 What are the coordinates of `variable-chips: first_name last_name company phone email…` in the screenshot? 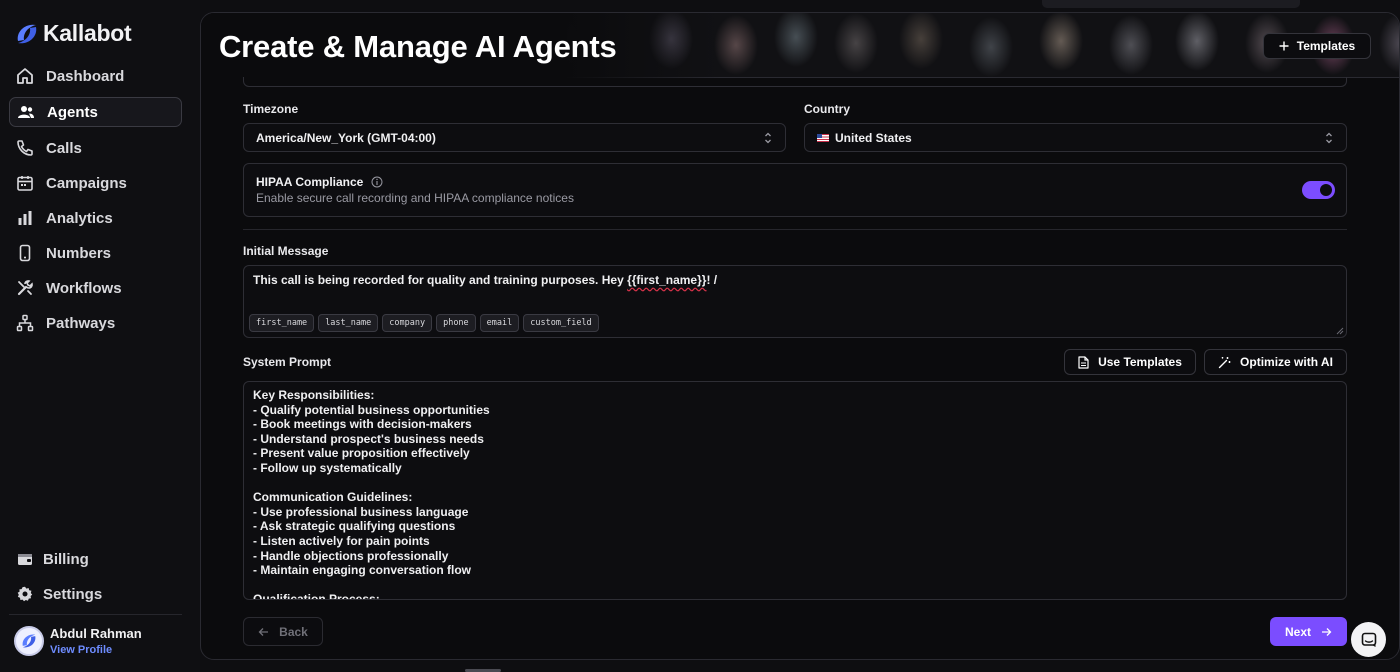 It's located at (424, 323).